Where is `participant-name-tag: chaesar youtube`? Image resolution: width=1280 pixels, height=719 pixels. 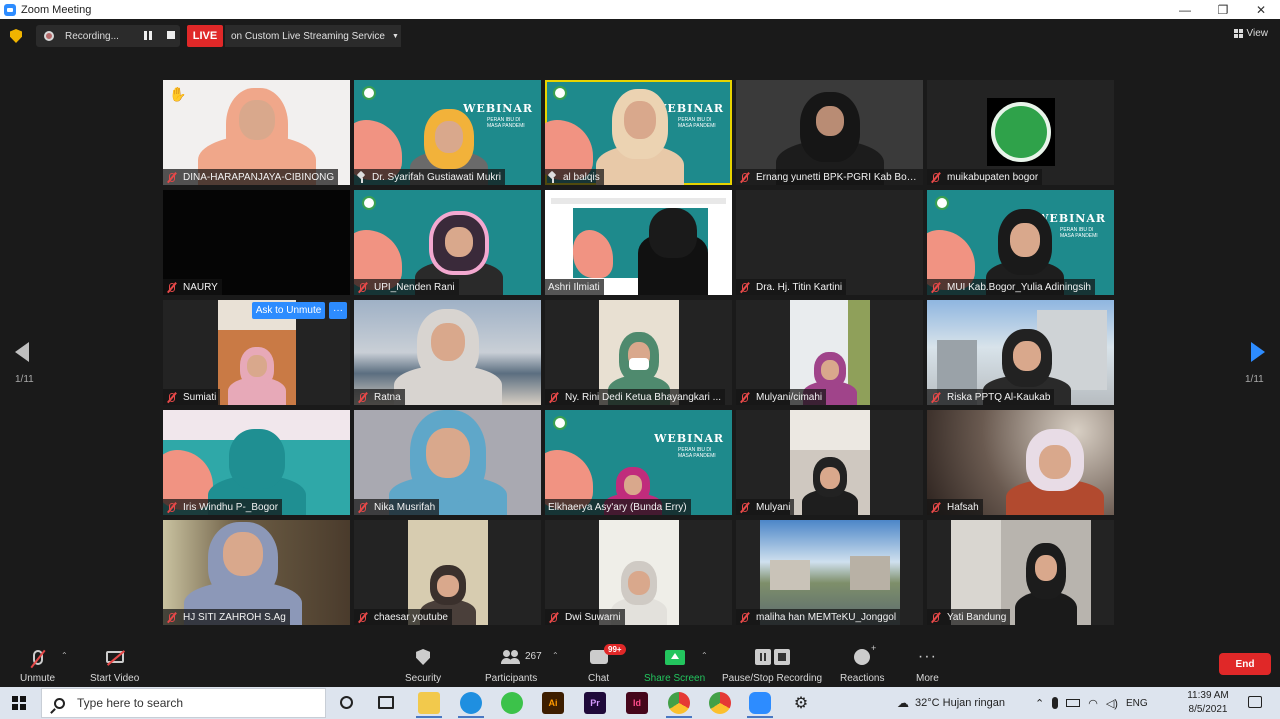 participant-name-tag: chaesar youtube is located at coordinates (403, 617).